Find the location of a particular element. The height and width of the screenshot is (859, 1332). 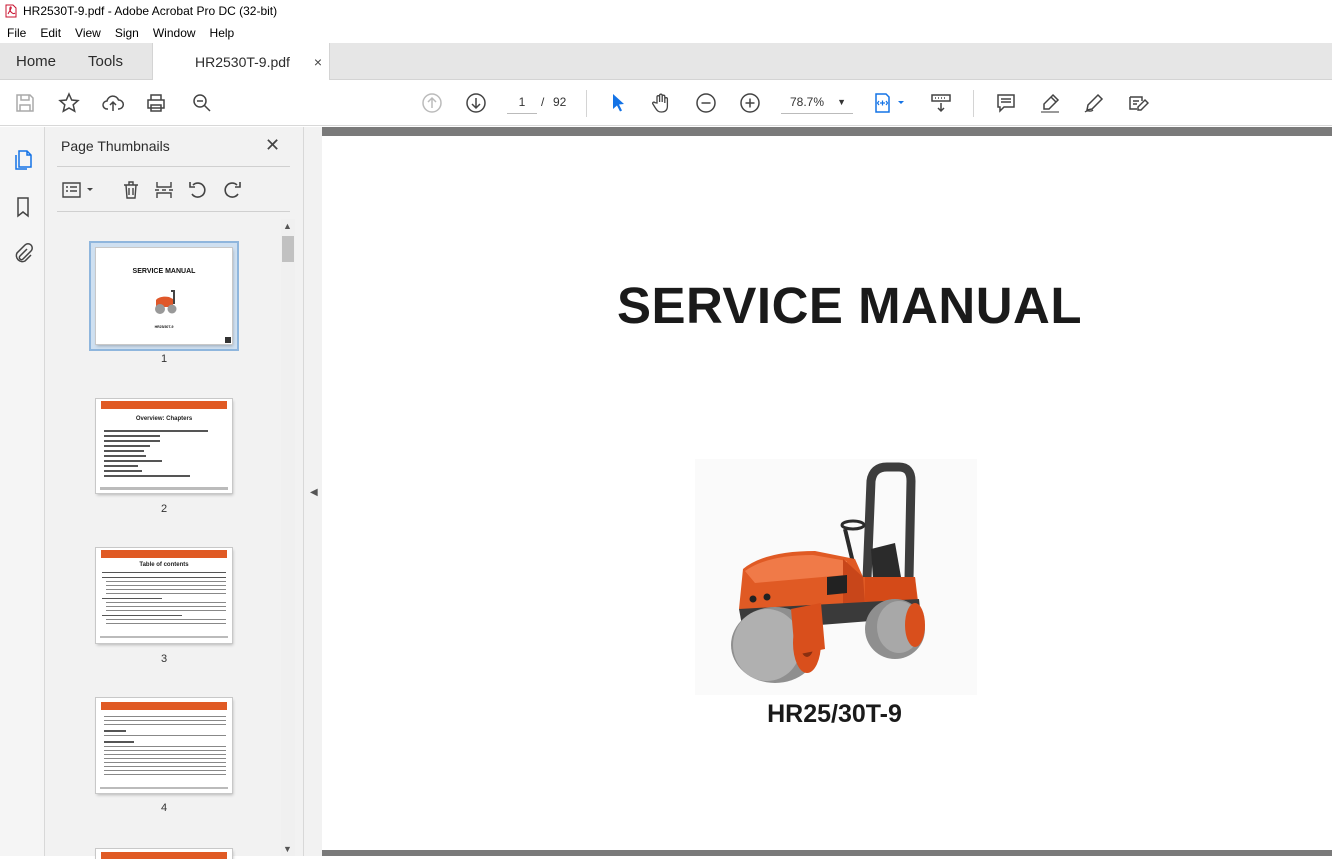

insert-page-icon is located at coordinates (164, 190).